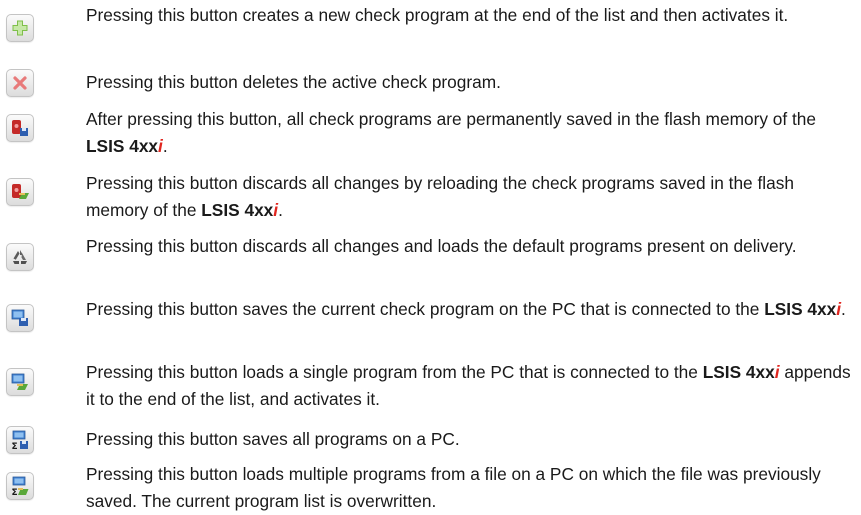  I want to click on save-all-to-pc-button: Σ, so click(20, 440).